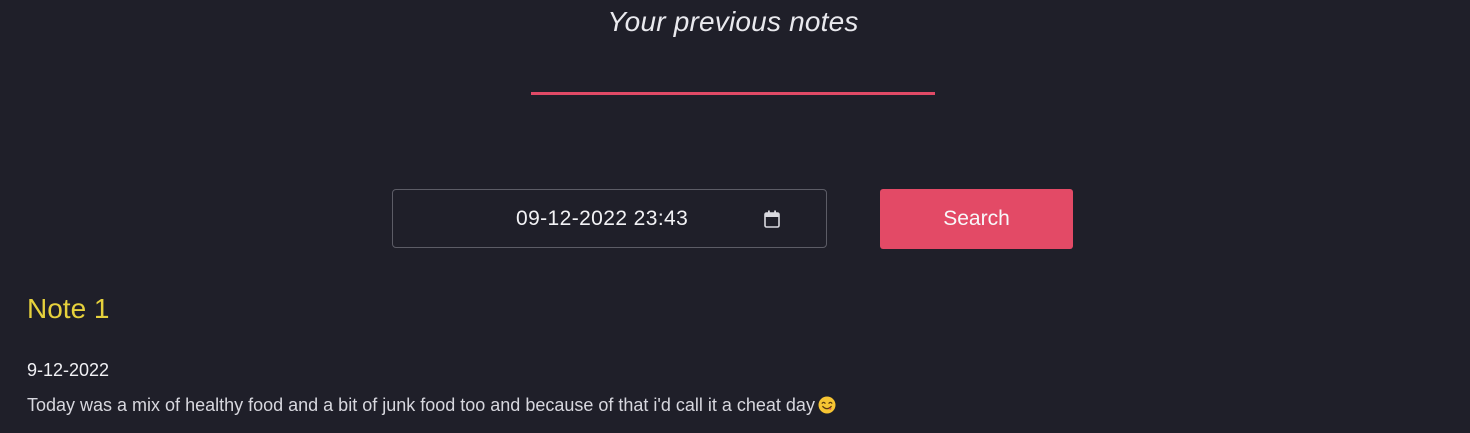  I want to click on datetime-input: 09-12-2022 23:43, so click(609, 218).